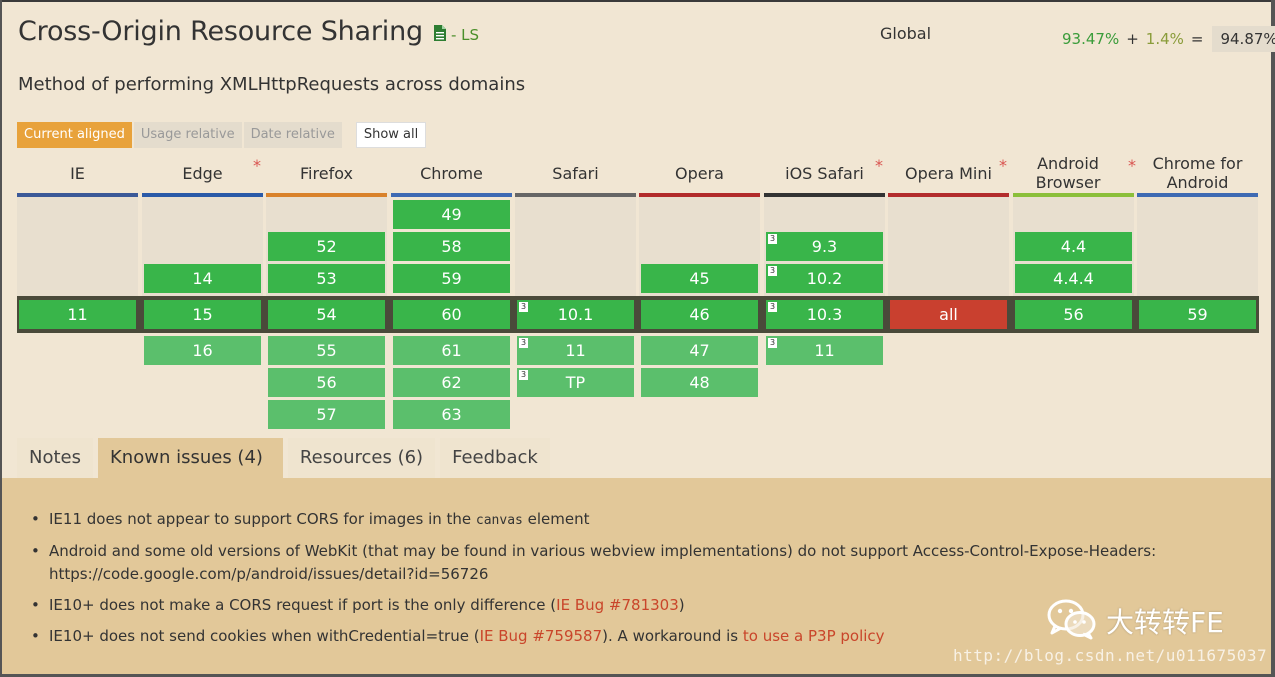  I want to click on mode-date-relative-button: Date relative, so click(292, 135).